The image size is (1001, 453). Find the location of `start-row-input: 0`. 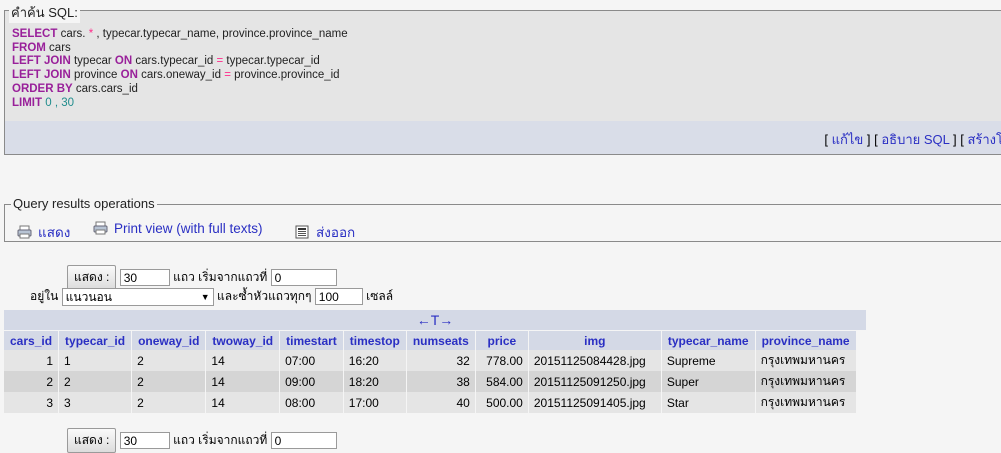

start-row-input: 0 is located at coordinates (303, 278).